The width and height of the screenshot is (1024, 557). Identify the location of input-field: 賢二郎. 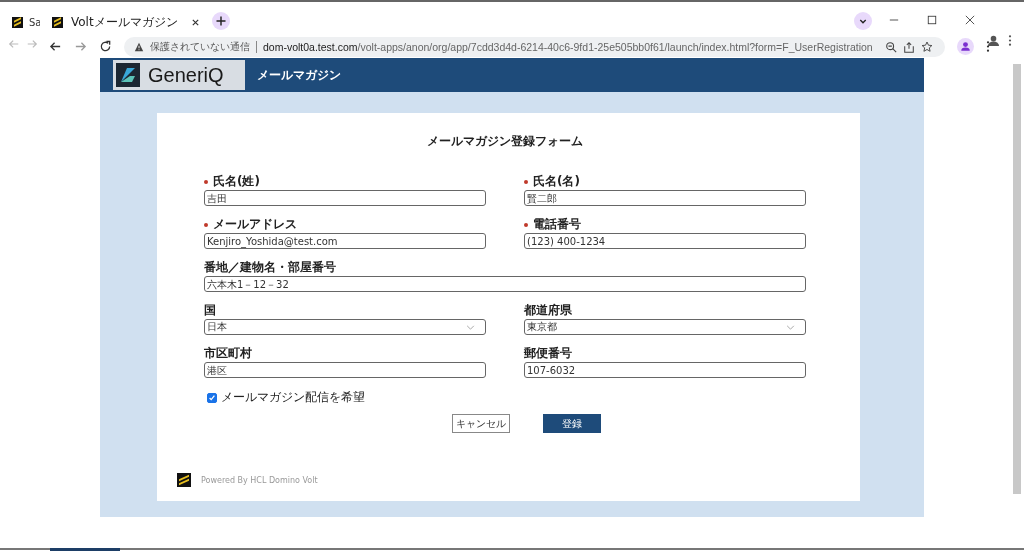
(665, 198).